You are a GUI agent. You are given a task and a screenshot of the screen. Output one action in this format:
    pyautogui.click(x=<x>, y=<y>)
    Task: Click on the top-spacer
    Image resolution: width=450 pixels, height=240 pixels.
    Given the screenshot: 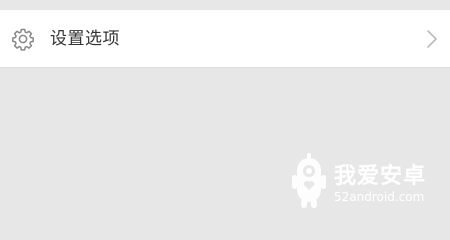 What is the action you would take?
    pyautogui.click(x=225, y=5)
    